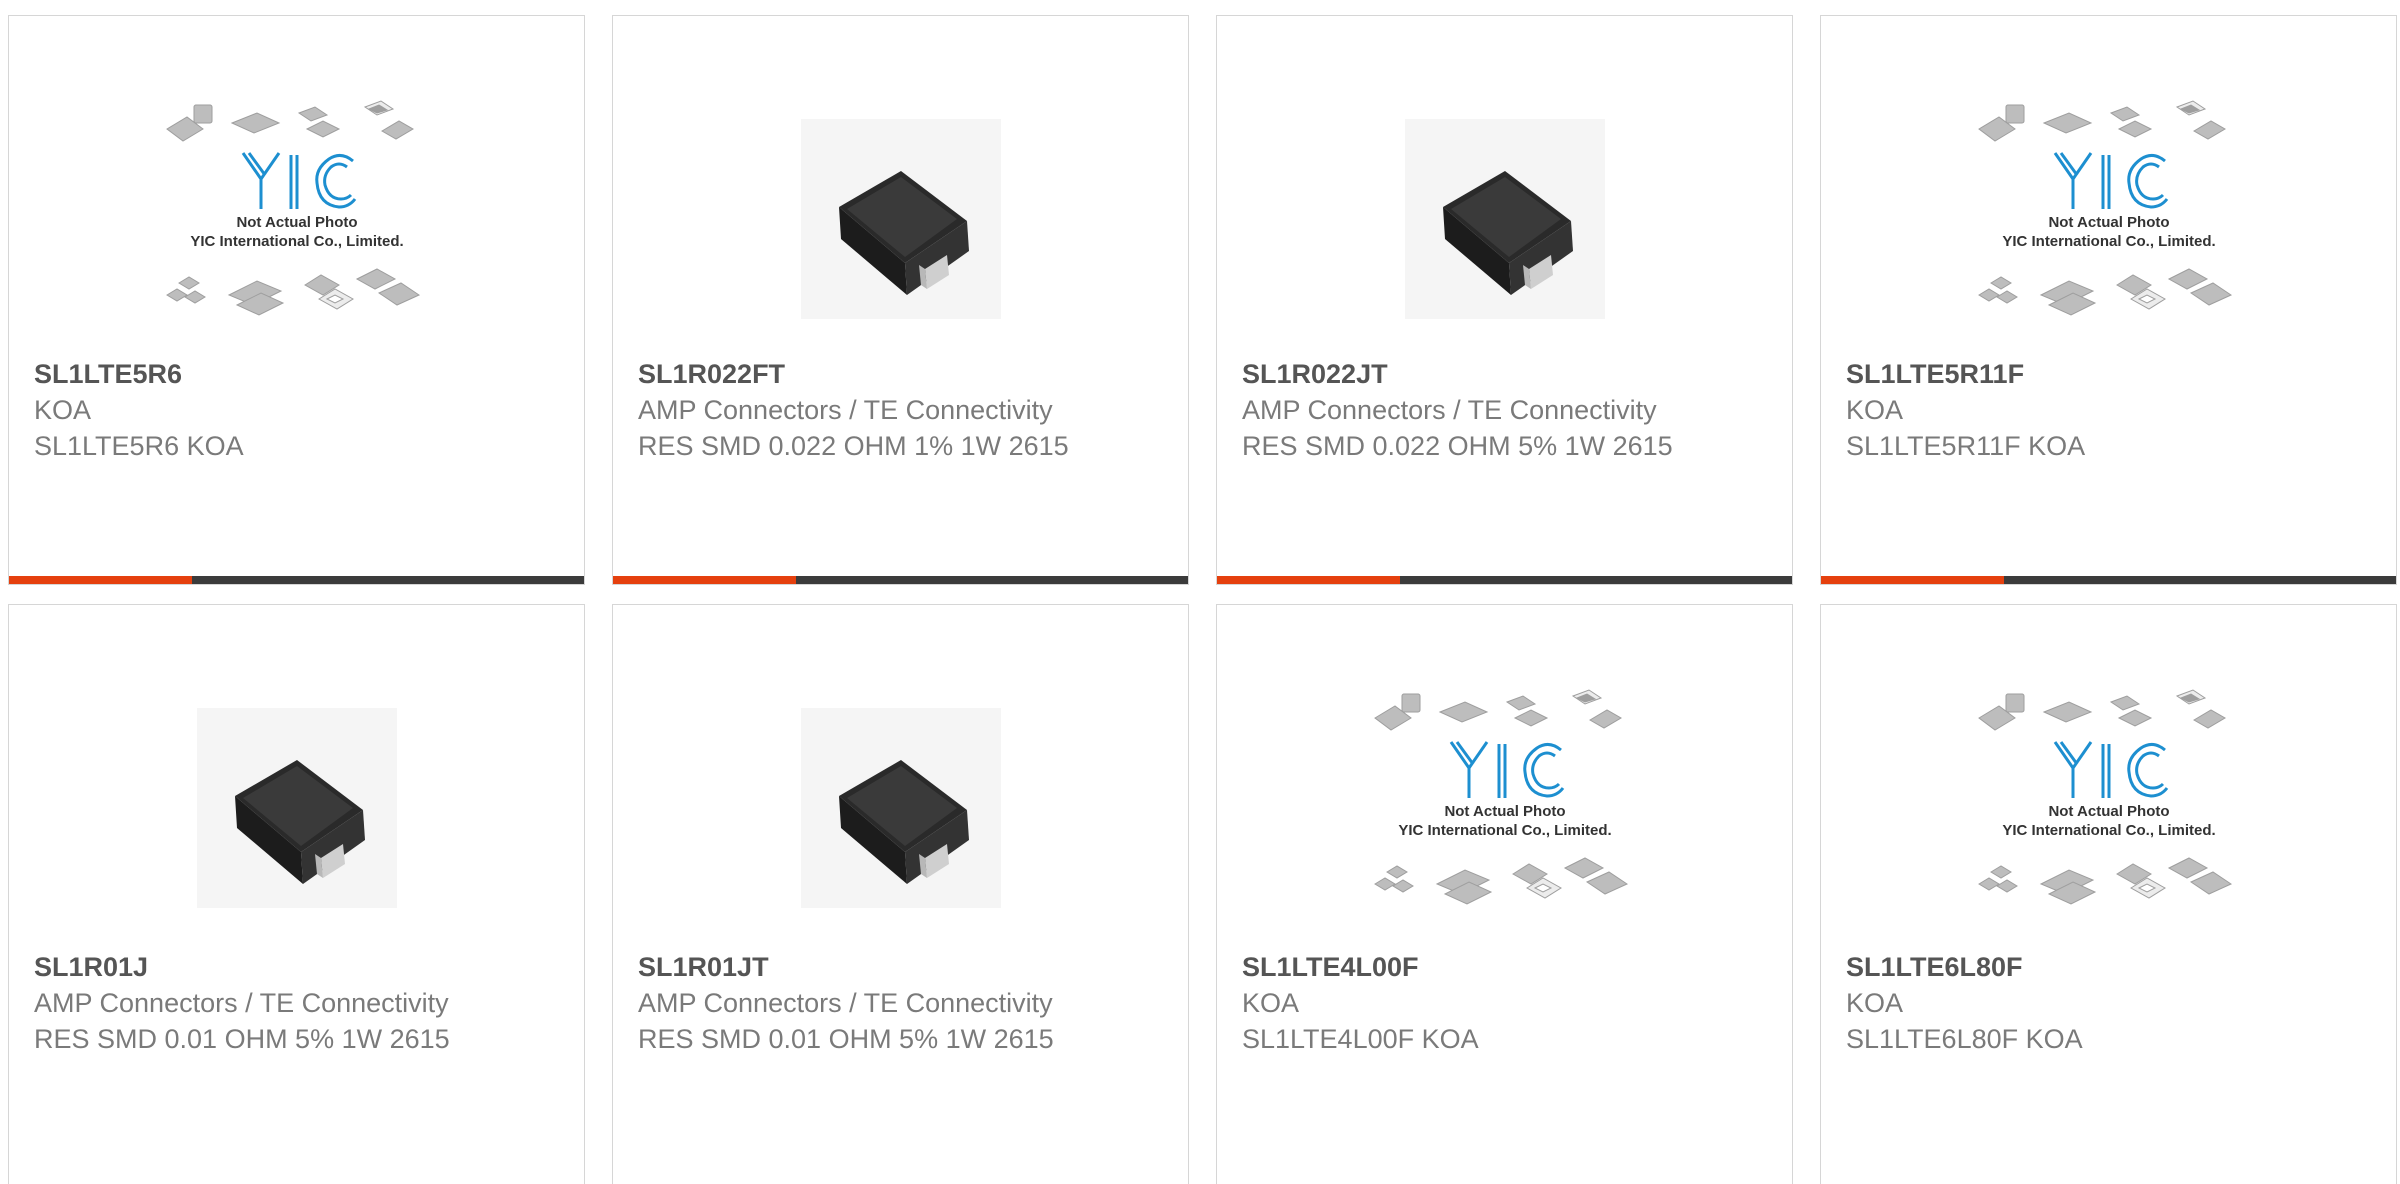  Describe the element at coordinates (1964, 1039) in the screenshot. I see `description: SL1LTE6L80F KOA` at that location.